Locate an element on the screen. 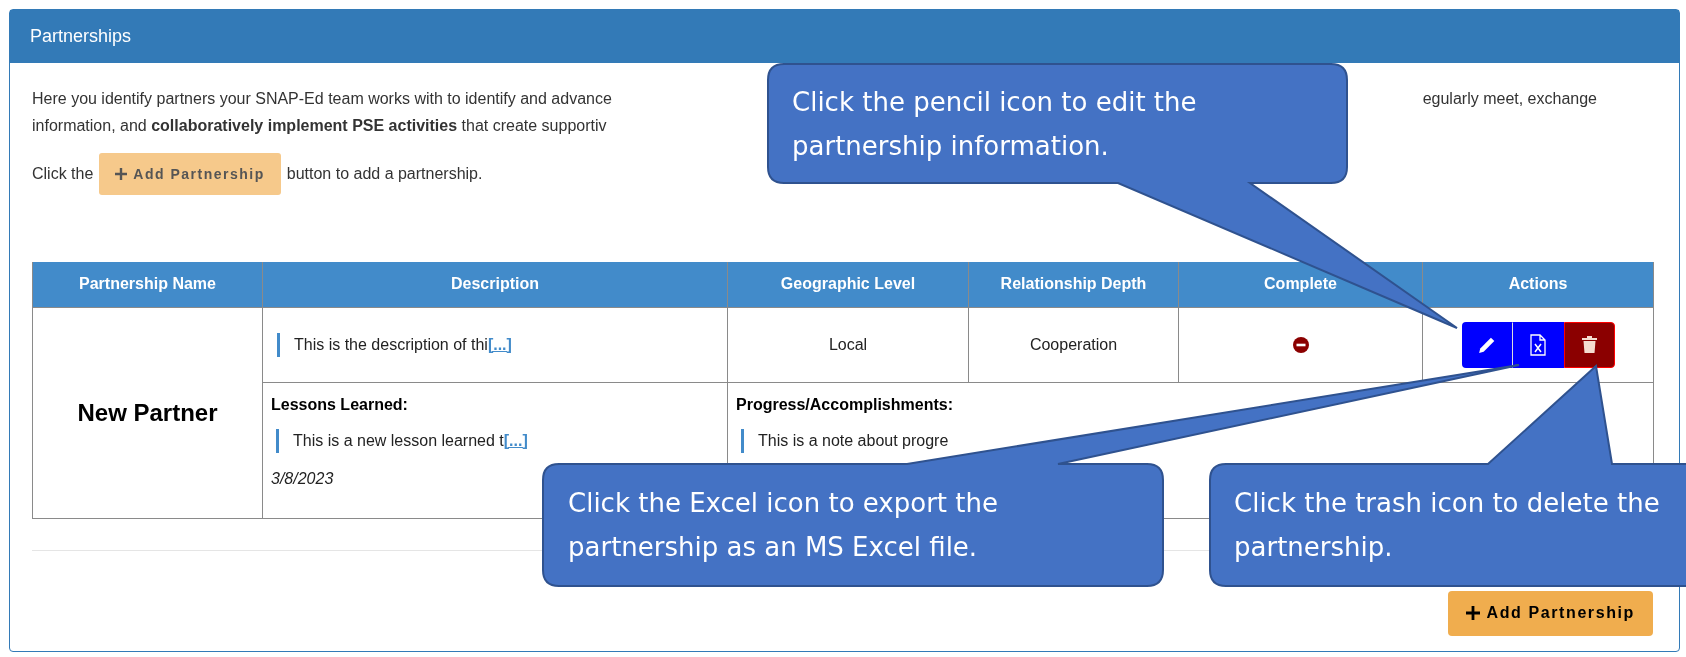 This screenshot has width=1686, height=657. delete-button is located at coordinates (1589, 344).